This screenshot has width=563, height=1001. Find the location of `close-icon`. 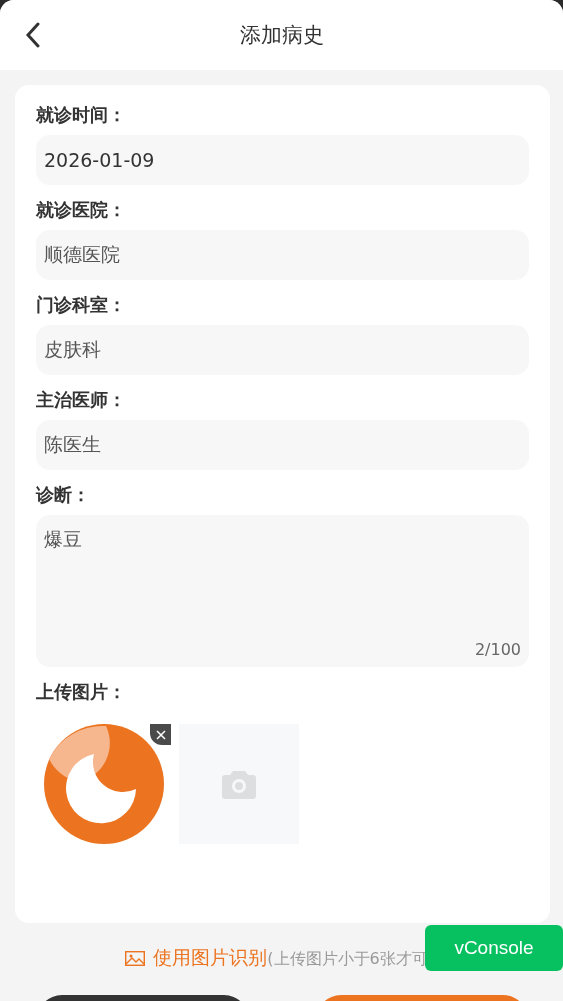

close-icon is located at coordinates (160, 734).